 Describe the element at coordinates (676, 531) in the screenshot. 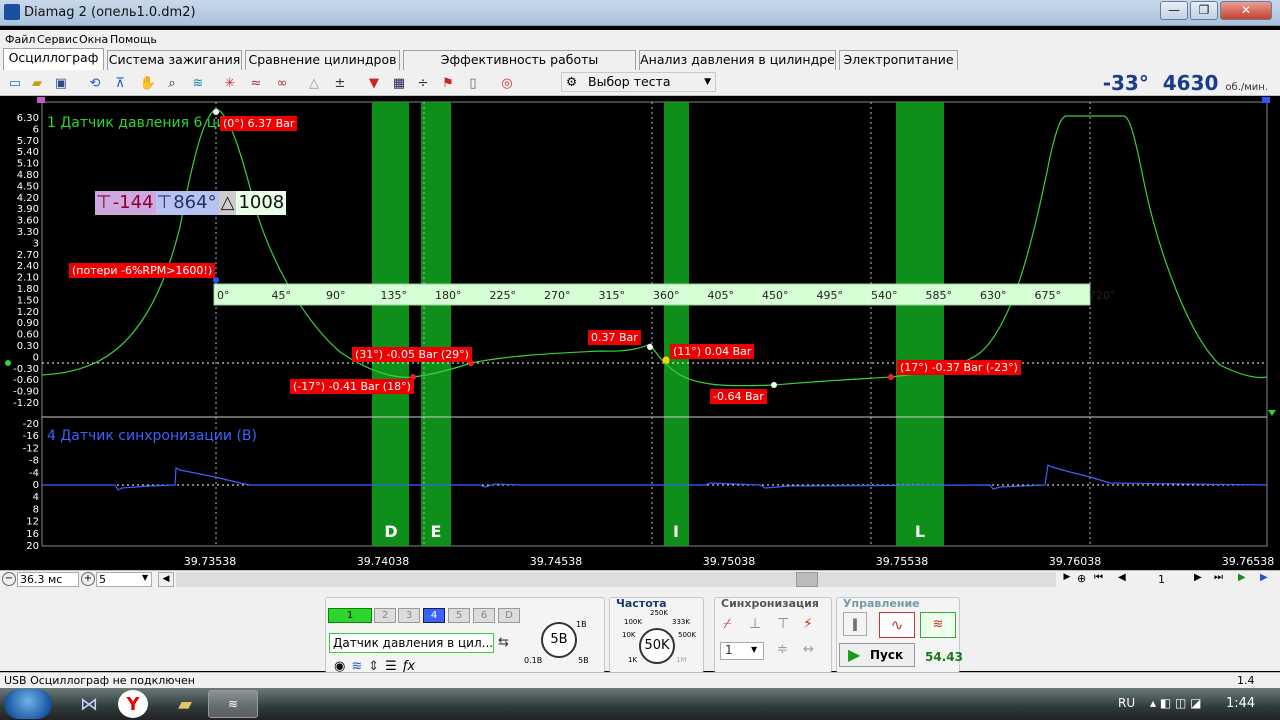

I see `phase-label-i: I` at that location.